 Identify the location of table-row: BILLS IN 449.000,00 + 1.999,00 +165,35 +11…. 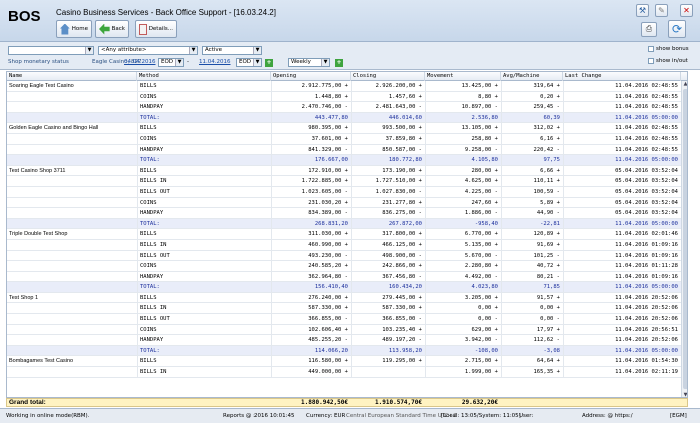
(344, 372).